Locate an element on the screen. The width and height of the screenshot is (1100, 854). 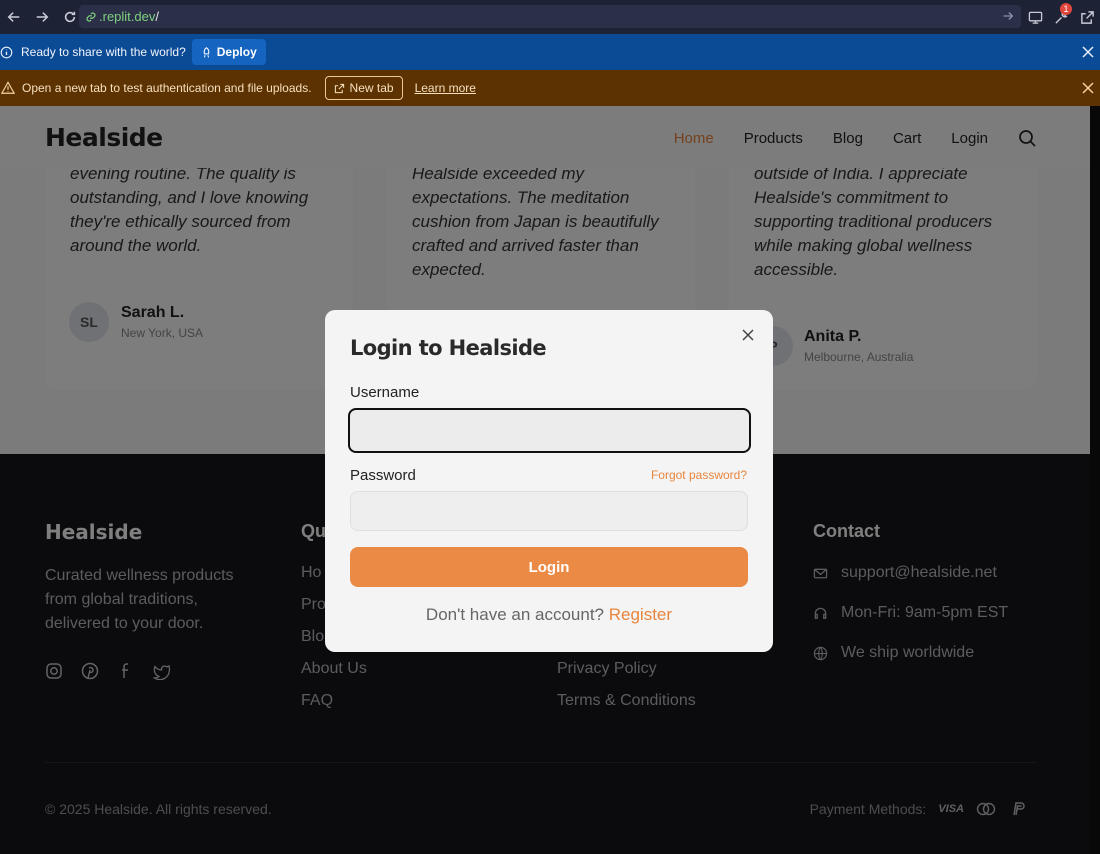
open-external-button is located at coordinates (1087, 17).